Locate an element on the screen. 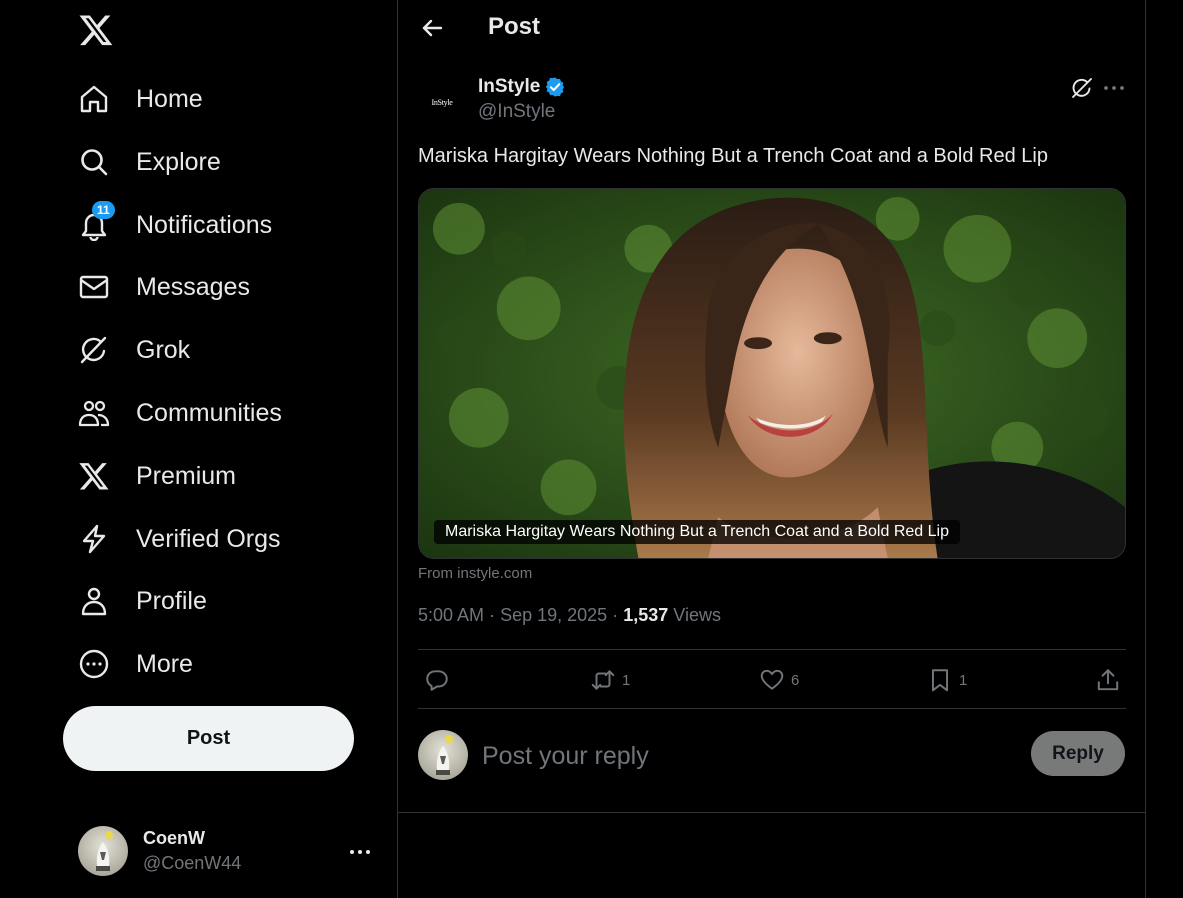 The height and width of the screenshot is (898, 1183). sidebar-item-more: More is located at coordinates (131, 664).